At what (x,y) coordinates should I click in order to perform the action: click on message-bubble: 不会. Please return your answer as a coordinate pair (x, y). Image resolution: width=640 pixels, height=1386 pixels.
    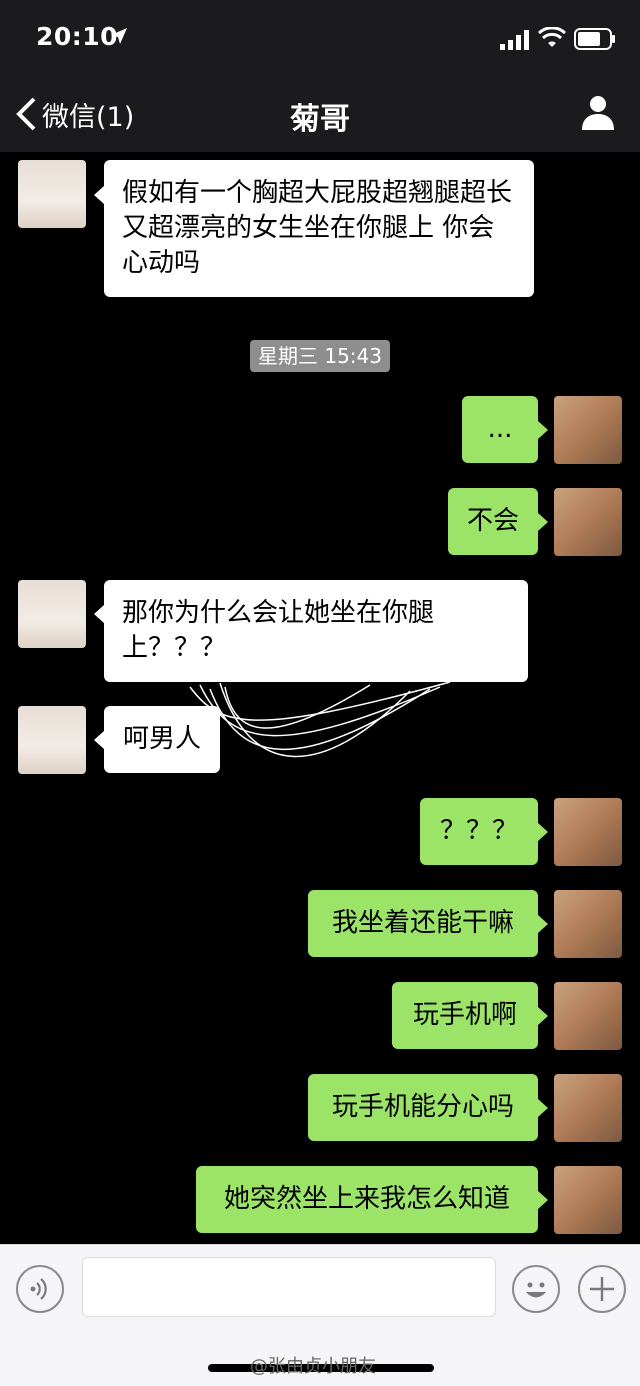
    Looking at the image, I should click on (493, 521).